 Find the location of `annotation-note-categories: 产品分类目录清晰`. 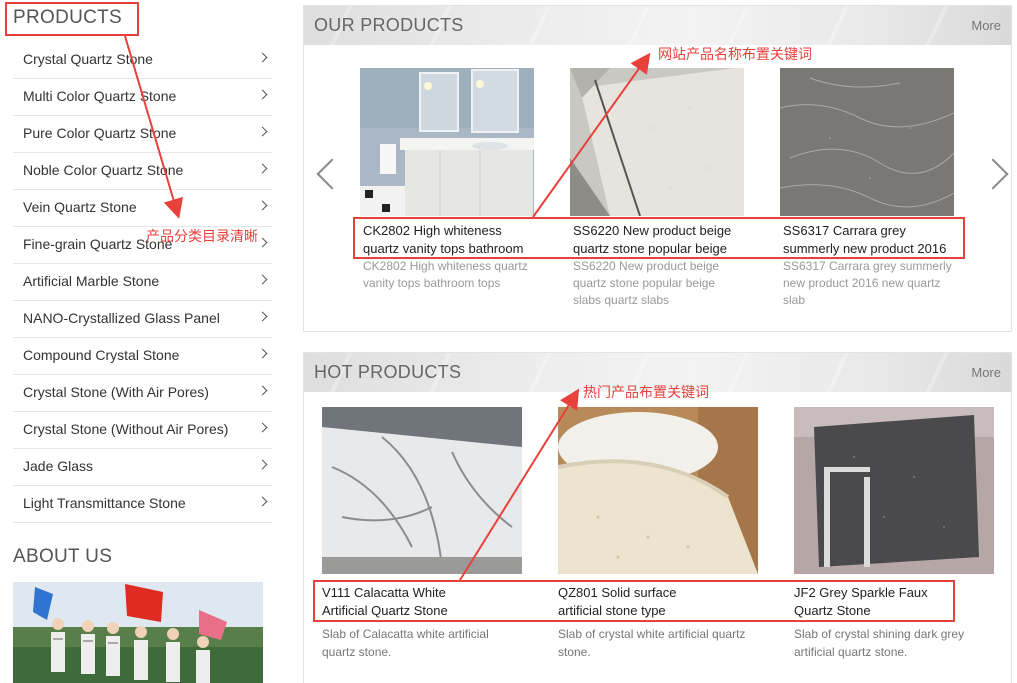

annotation-note-categories: 产品分类目录清晰 is located at coordinates (202, 236).